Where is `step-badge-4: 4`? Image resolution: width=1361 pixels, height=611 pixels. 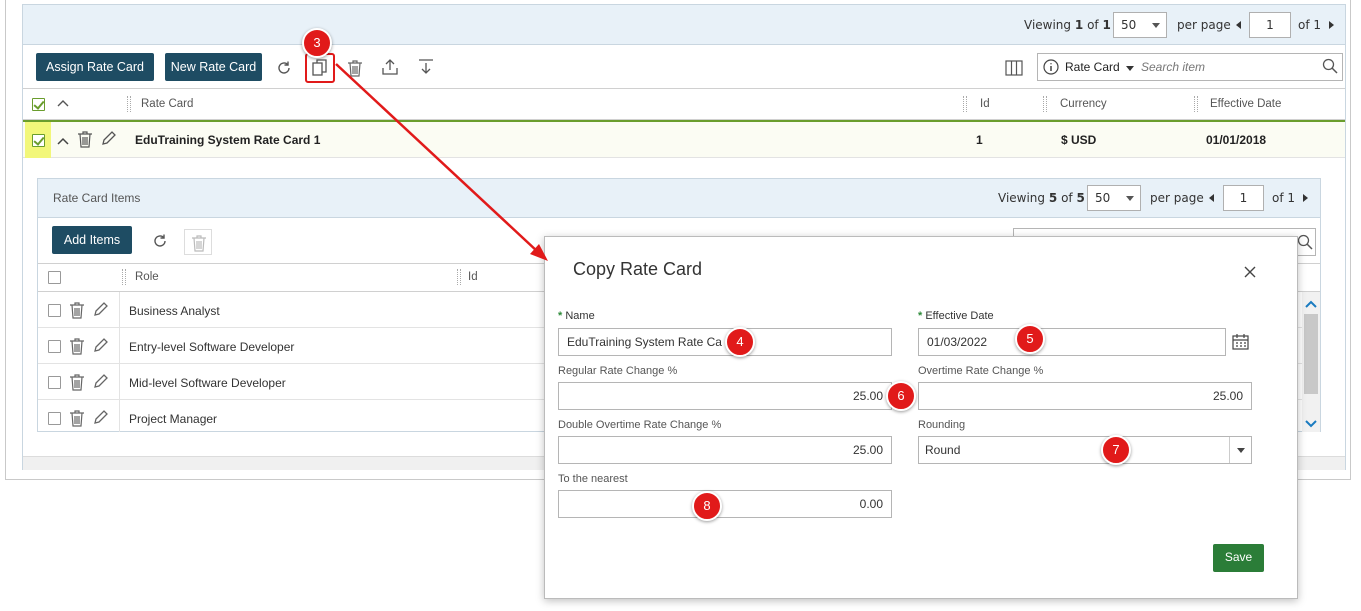 step-badge-4: 4 is located at coordinates (740, 342).